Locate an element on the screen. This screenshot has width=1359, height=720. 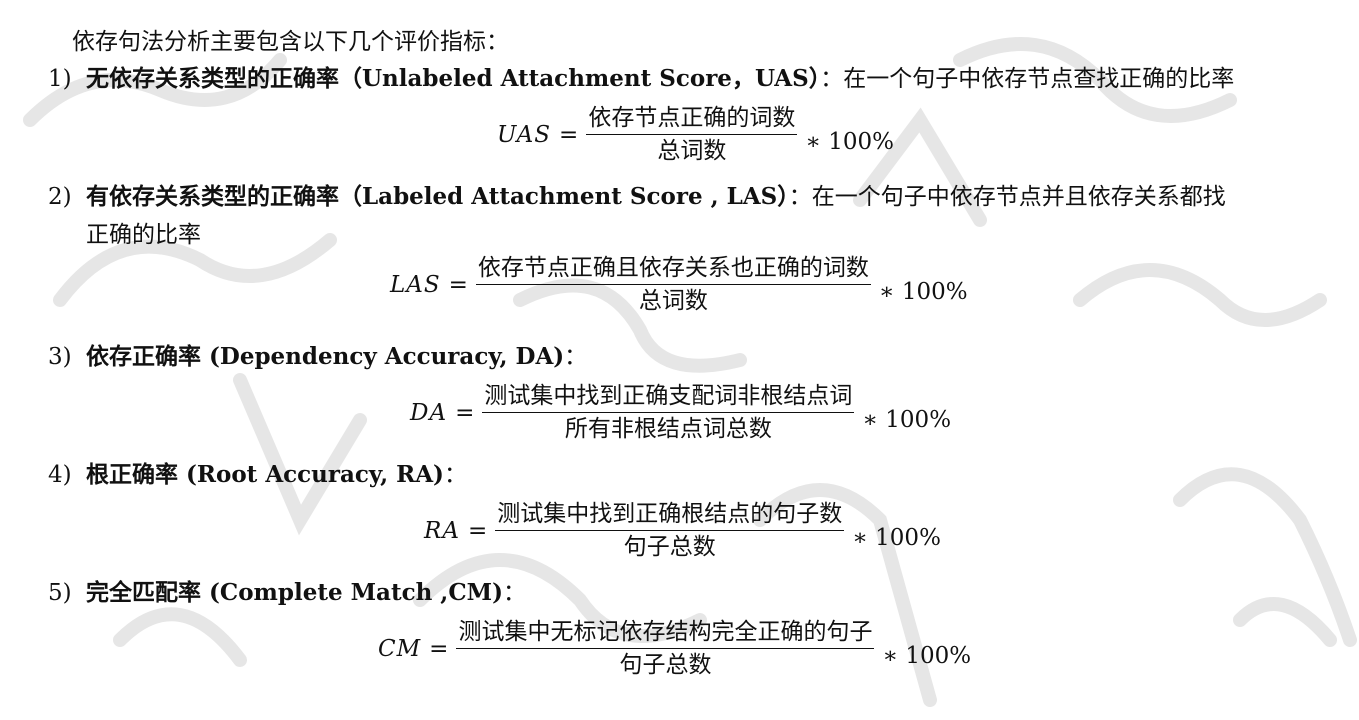
formula-ra: RA = 测试集中找到正确根结点的句子数 句子总数 ∗ 100% is located at coordinates (682, 530).